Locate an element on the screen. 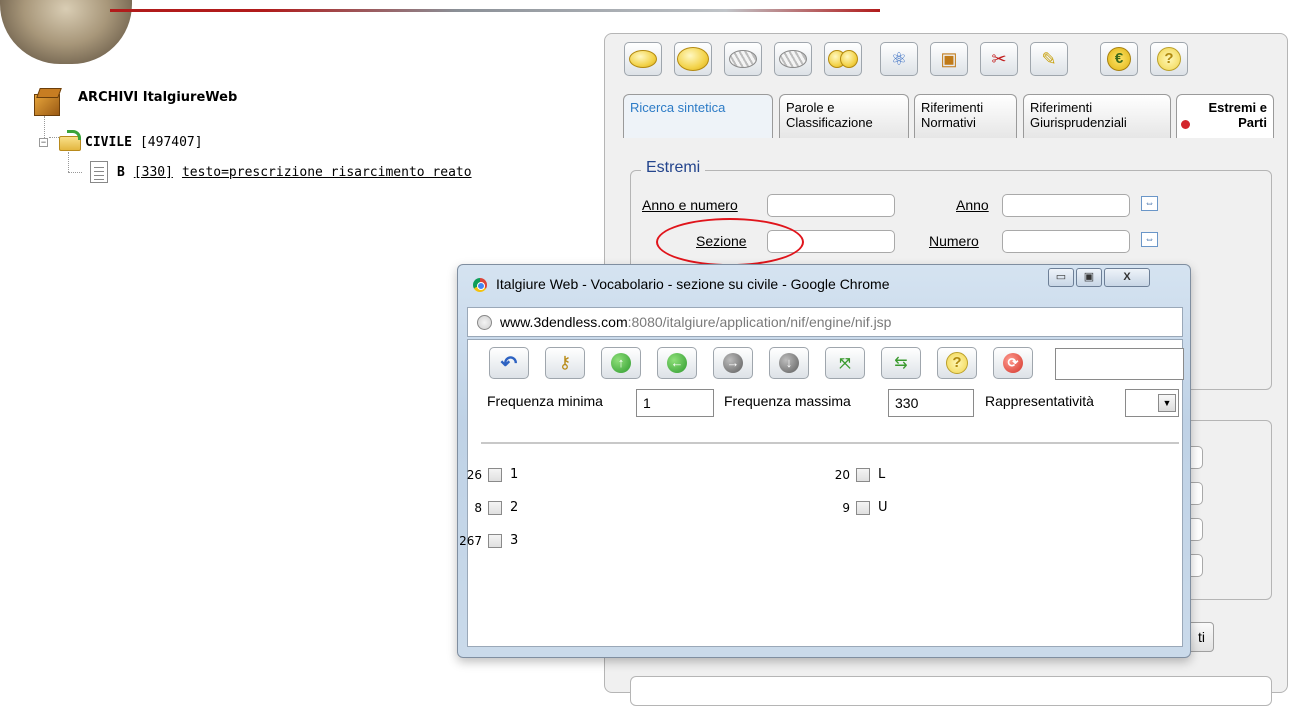 Image resolution: width=1290 pixels, height=706 pixels. tab-label: Riferimenti Giurisprudenziali is located at coordinates (1078, 115).